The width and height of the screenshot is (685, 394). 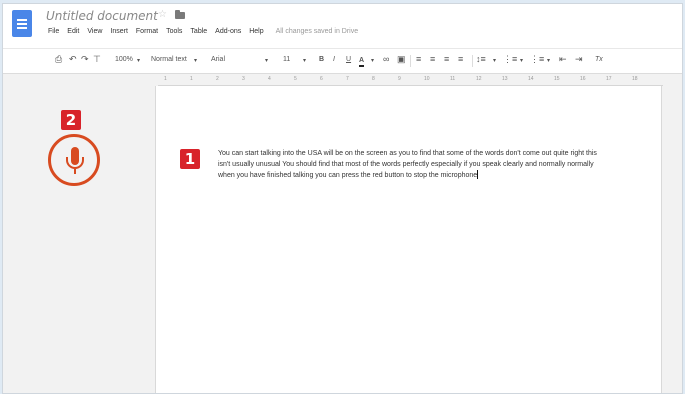 What do you see at coordinates (119, 31) in the screenshot?
I see `menu-insert: Insert` at bounding box center [119, 31].